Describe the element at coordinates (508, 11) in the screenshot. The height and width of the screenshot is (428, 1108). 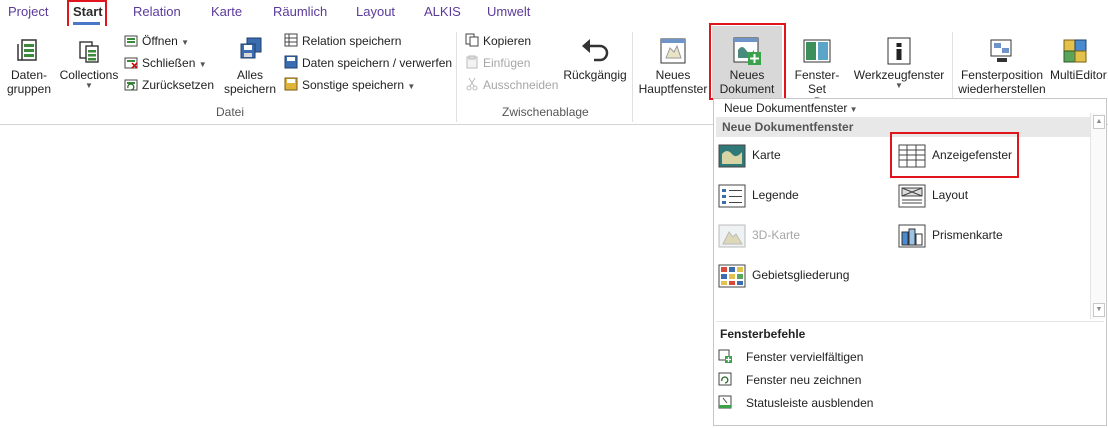
I see `tab-umwelt: Umwelt` at that location.